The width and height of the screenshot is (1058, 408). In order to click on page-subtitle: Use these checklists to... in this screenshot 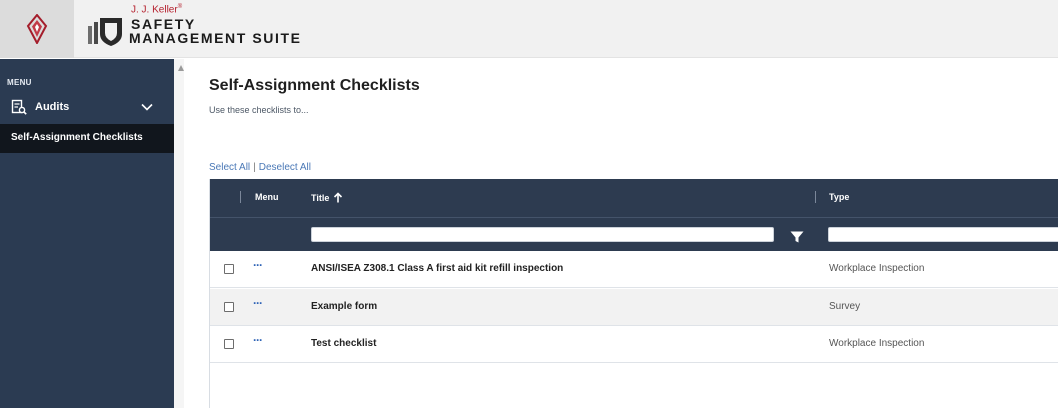, I will do `click(259, 110)`.